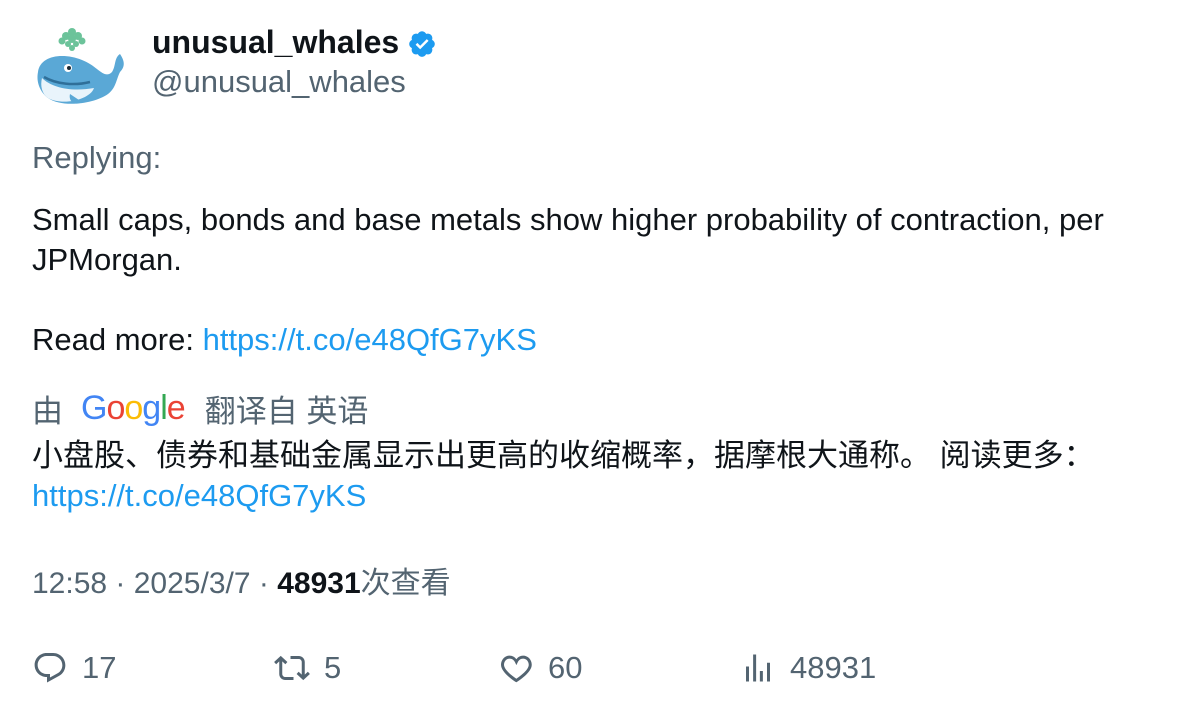  Describe the element at coordinates (292, 668) in the screenshot. I see `retweet-icon` at that location.